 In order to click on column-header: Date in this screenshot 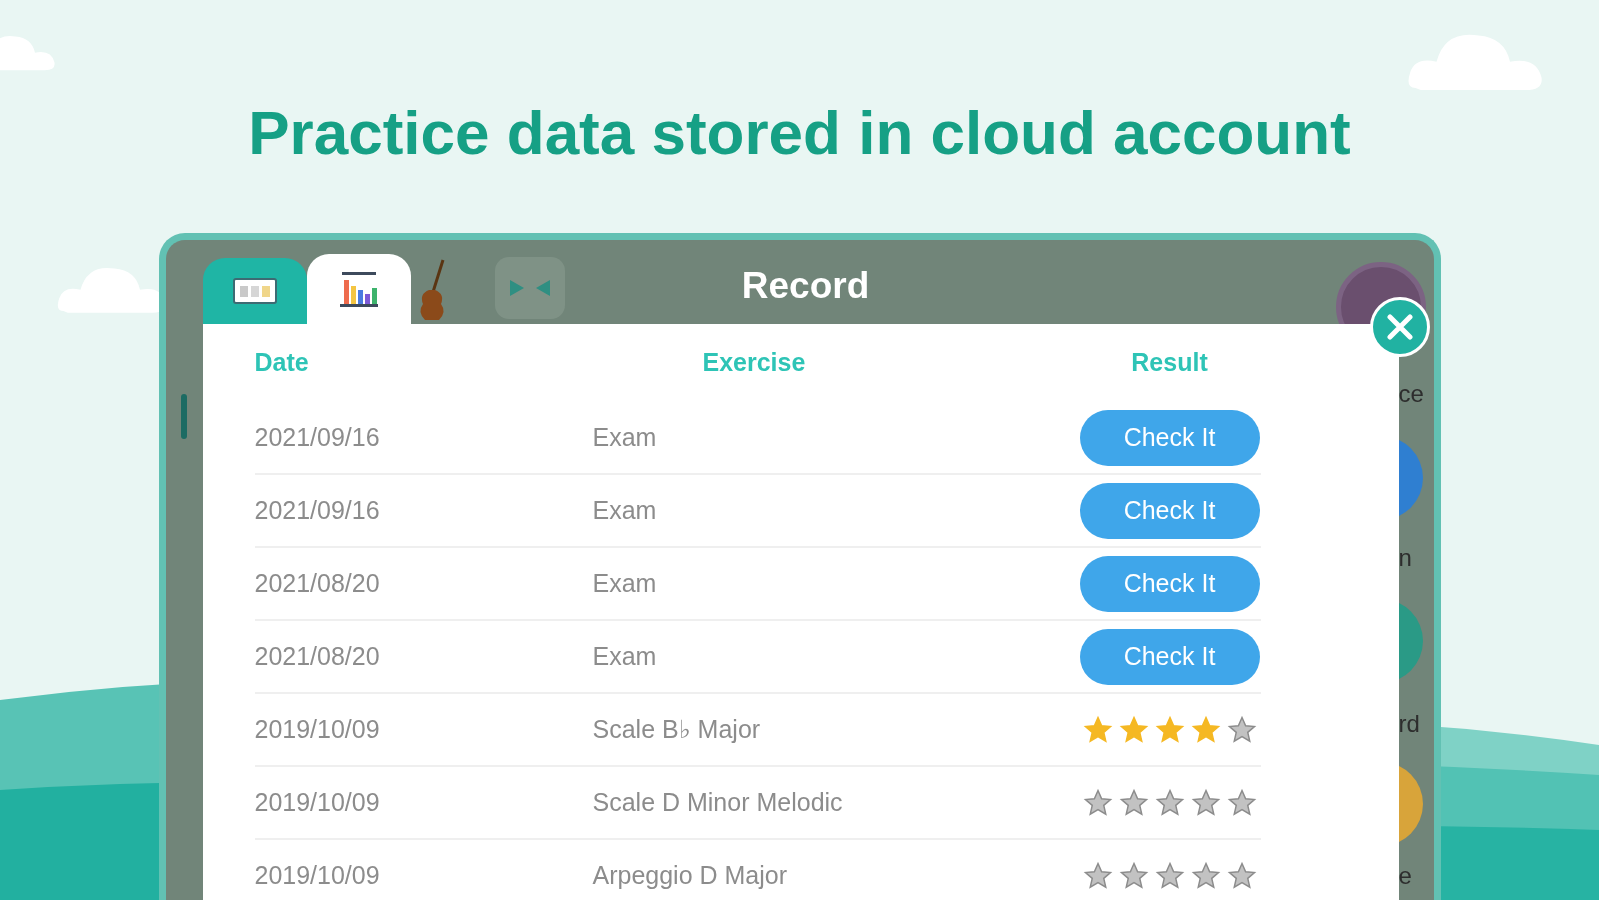, I will do `click(281, 363)`.